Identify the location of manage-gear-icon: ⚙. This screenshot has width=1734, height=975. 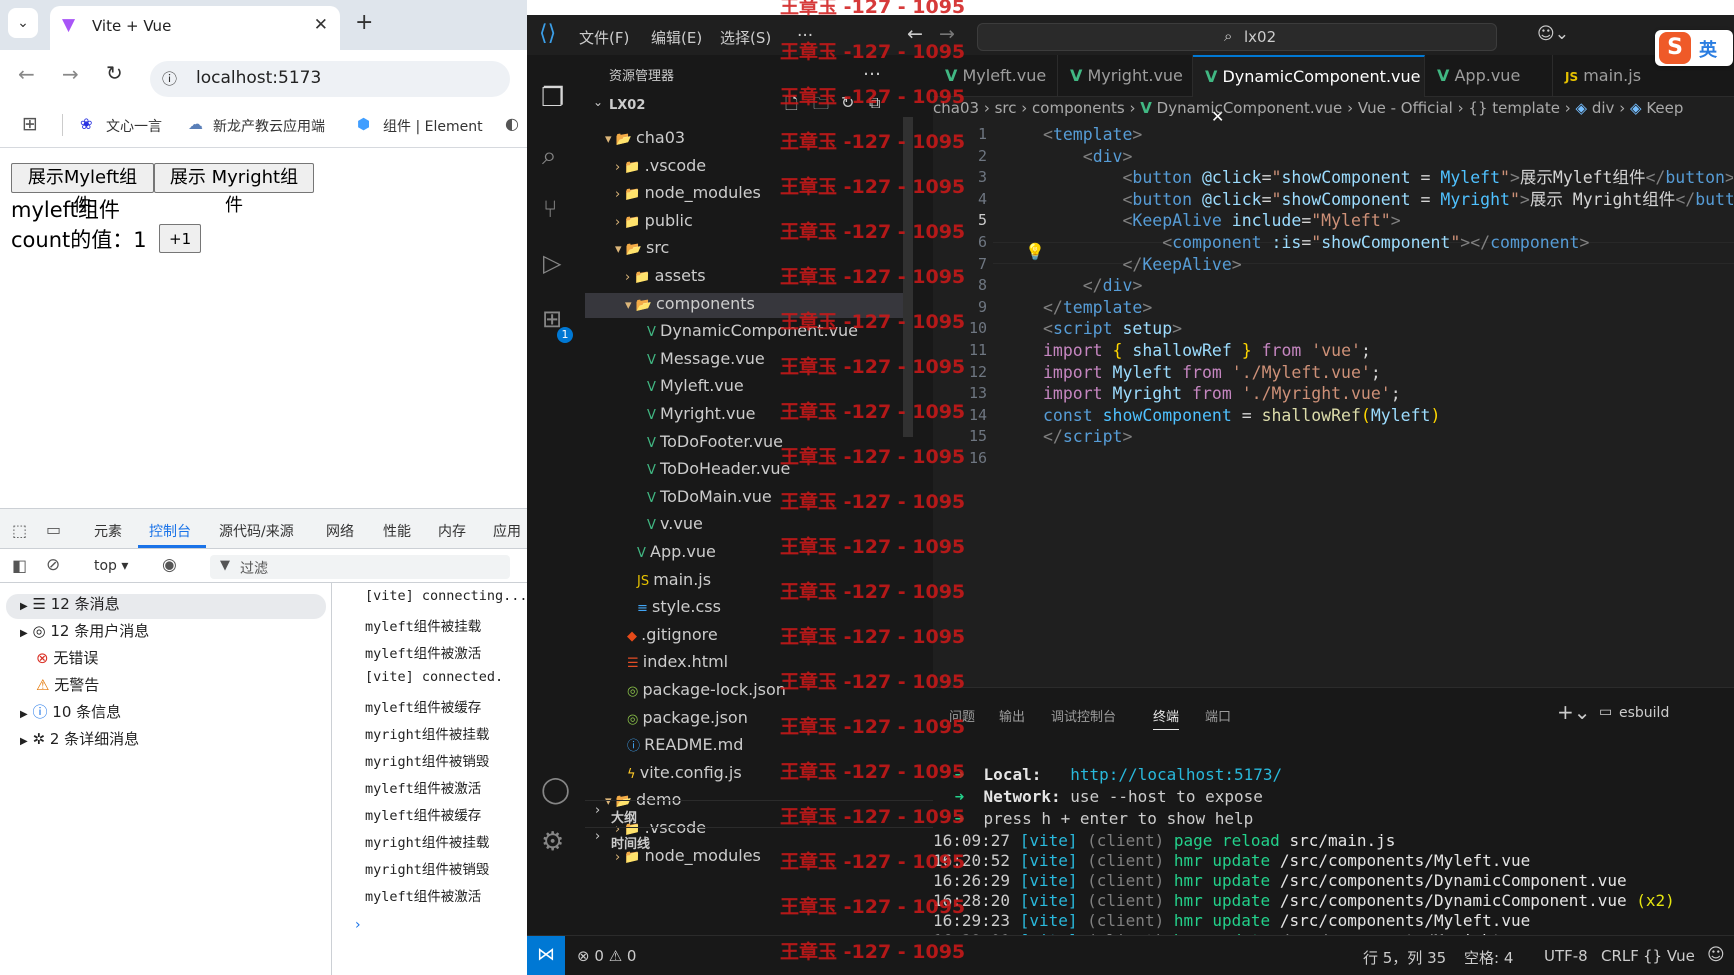
(552, 842).